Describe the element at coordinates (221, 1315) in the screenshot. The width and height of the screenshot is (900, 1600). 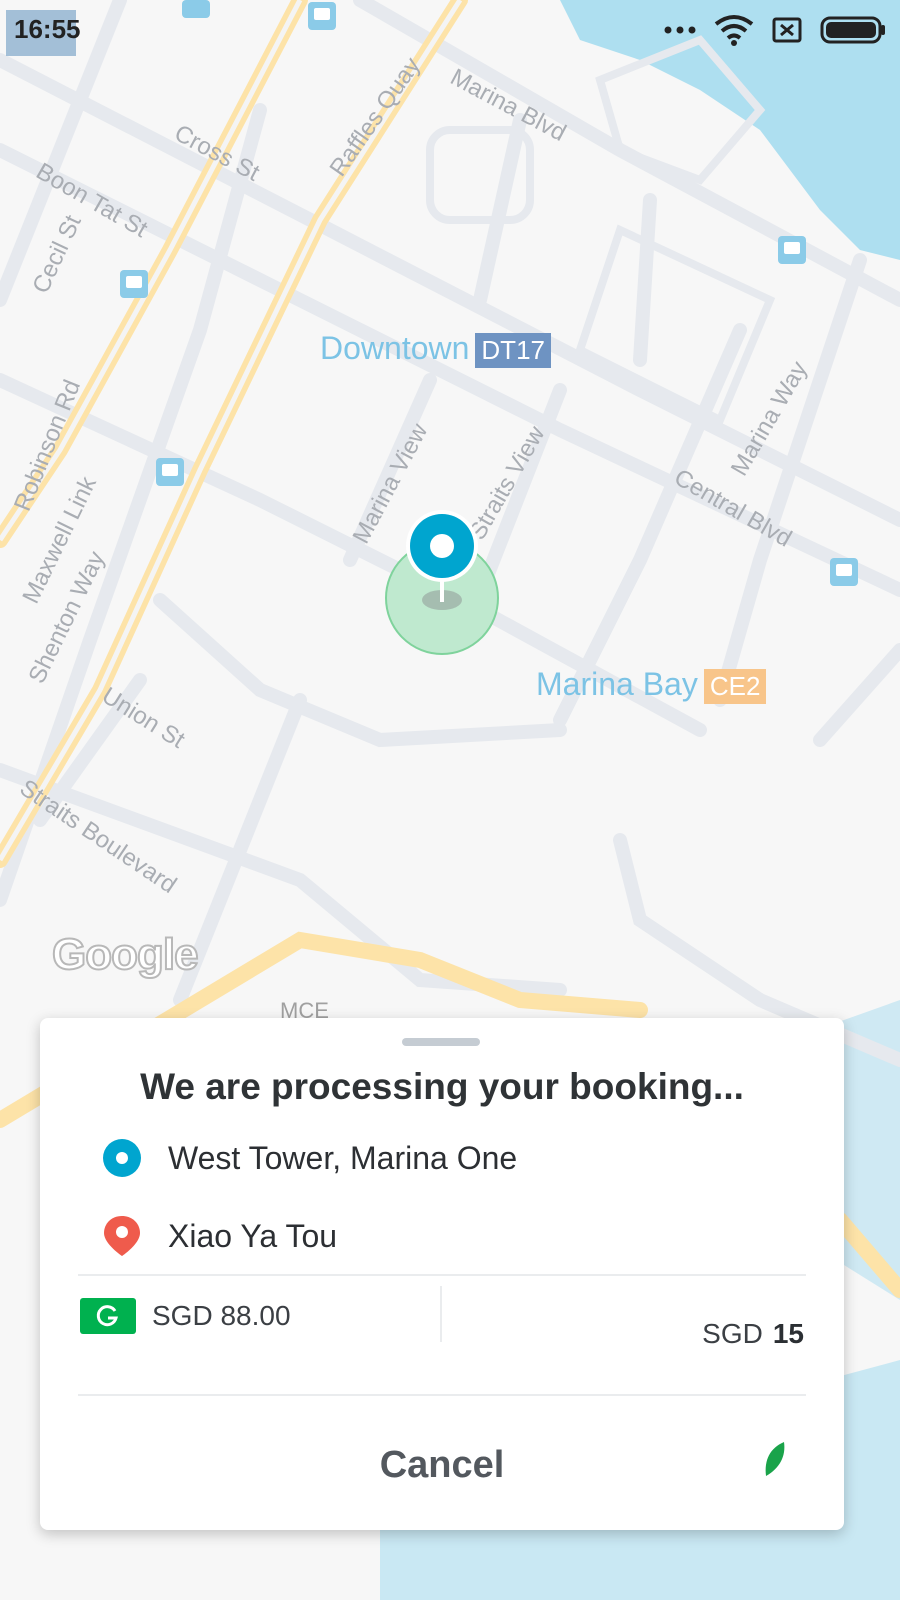
I see `payment-balance: SGD 88.00` at that location.